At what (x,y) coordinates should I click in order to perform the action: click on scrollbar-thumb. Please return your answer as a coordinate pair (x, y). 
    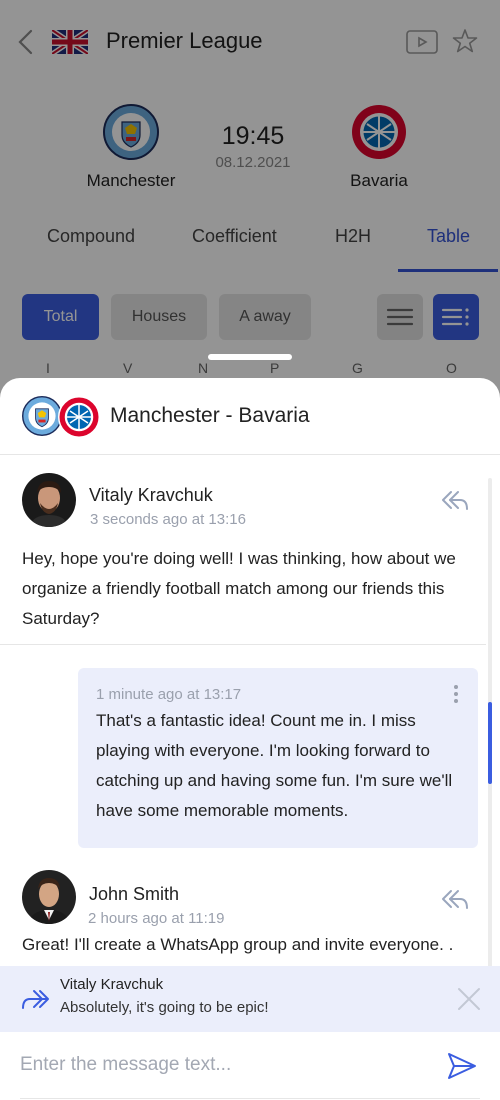
    Looking at the image, I should click on (490, 743).